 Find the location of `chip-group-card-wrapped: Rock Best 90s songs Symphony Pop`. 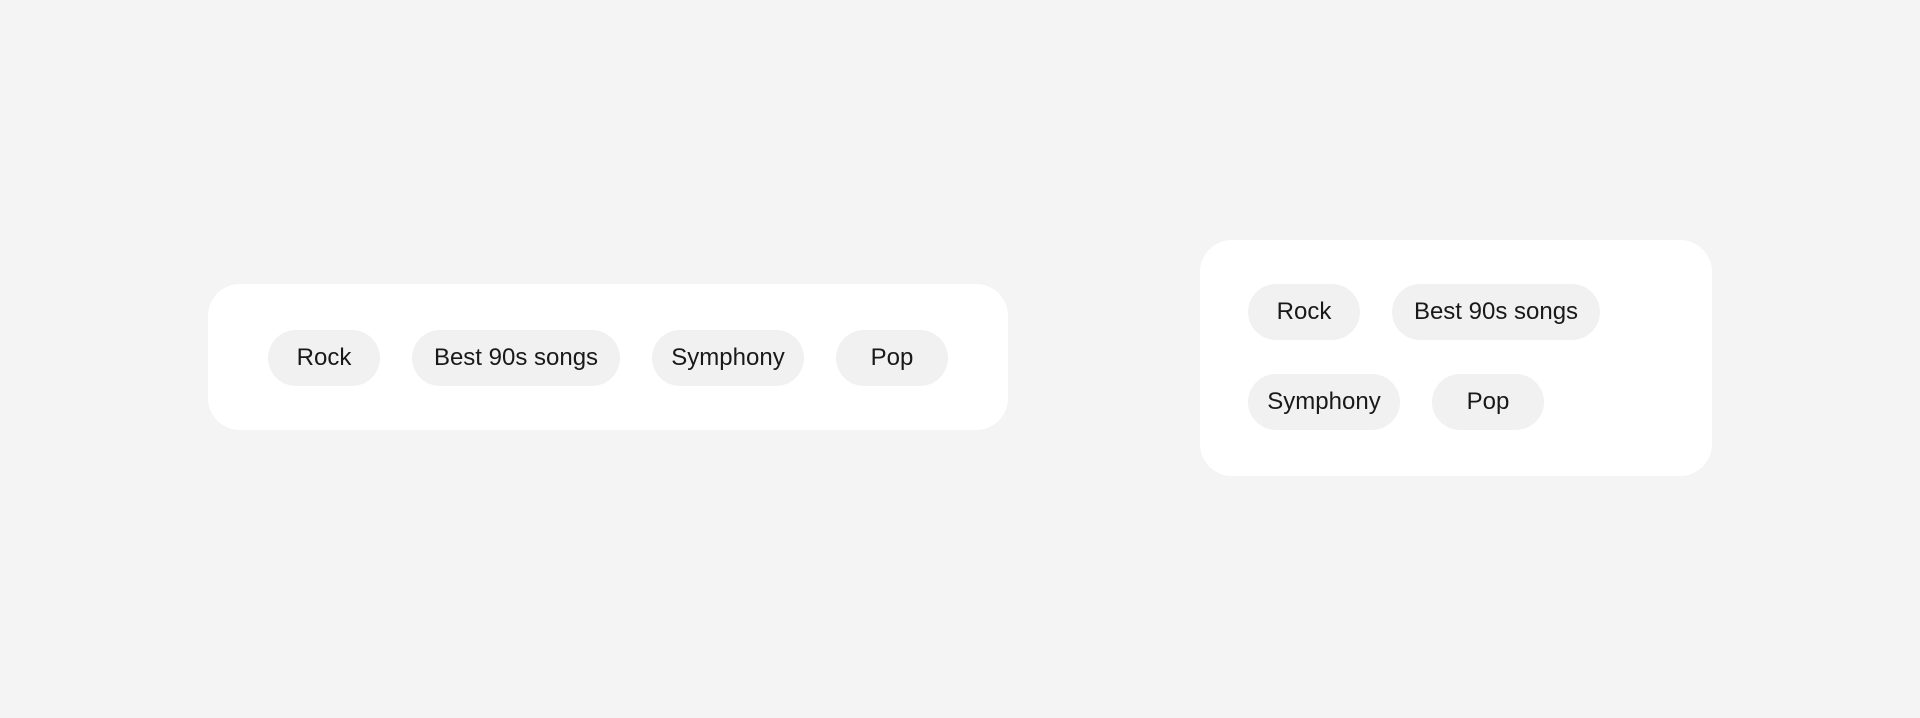

chip-group-card-wrapped: Rock Best 90s songs Symphony Pop is located at coordinates (1456, 358).